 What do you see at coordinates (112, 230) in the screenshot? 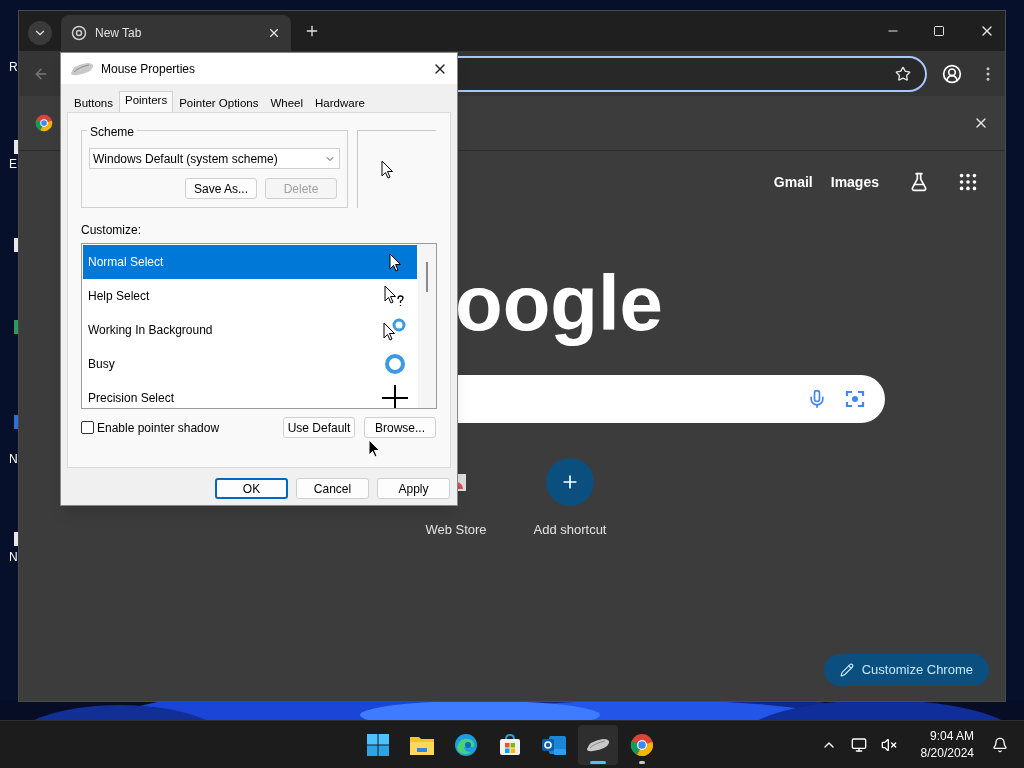
I see `customize-label: Customize:` at bounding box center [112, 230].